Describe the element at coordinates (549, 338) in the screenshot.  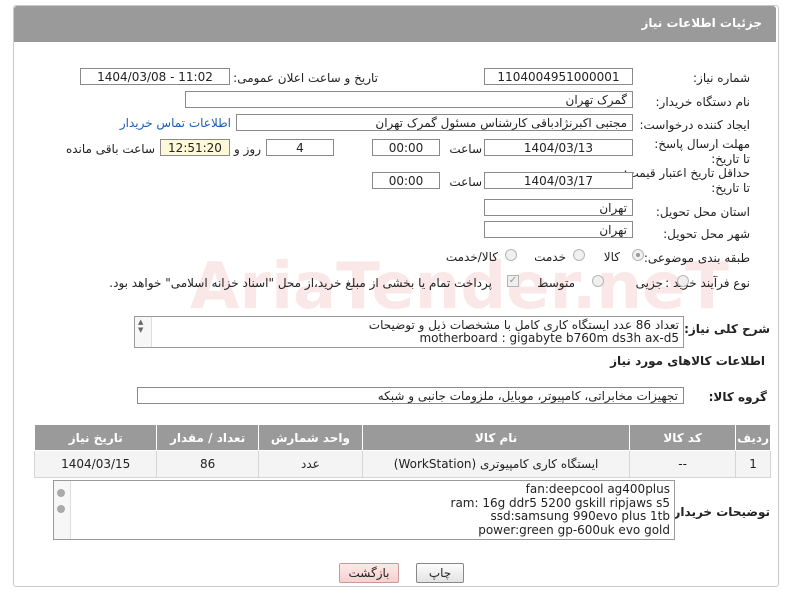
I see `summary-line-2: motherboard : gigabyte b760m ds3h ax-d5` at that location.